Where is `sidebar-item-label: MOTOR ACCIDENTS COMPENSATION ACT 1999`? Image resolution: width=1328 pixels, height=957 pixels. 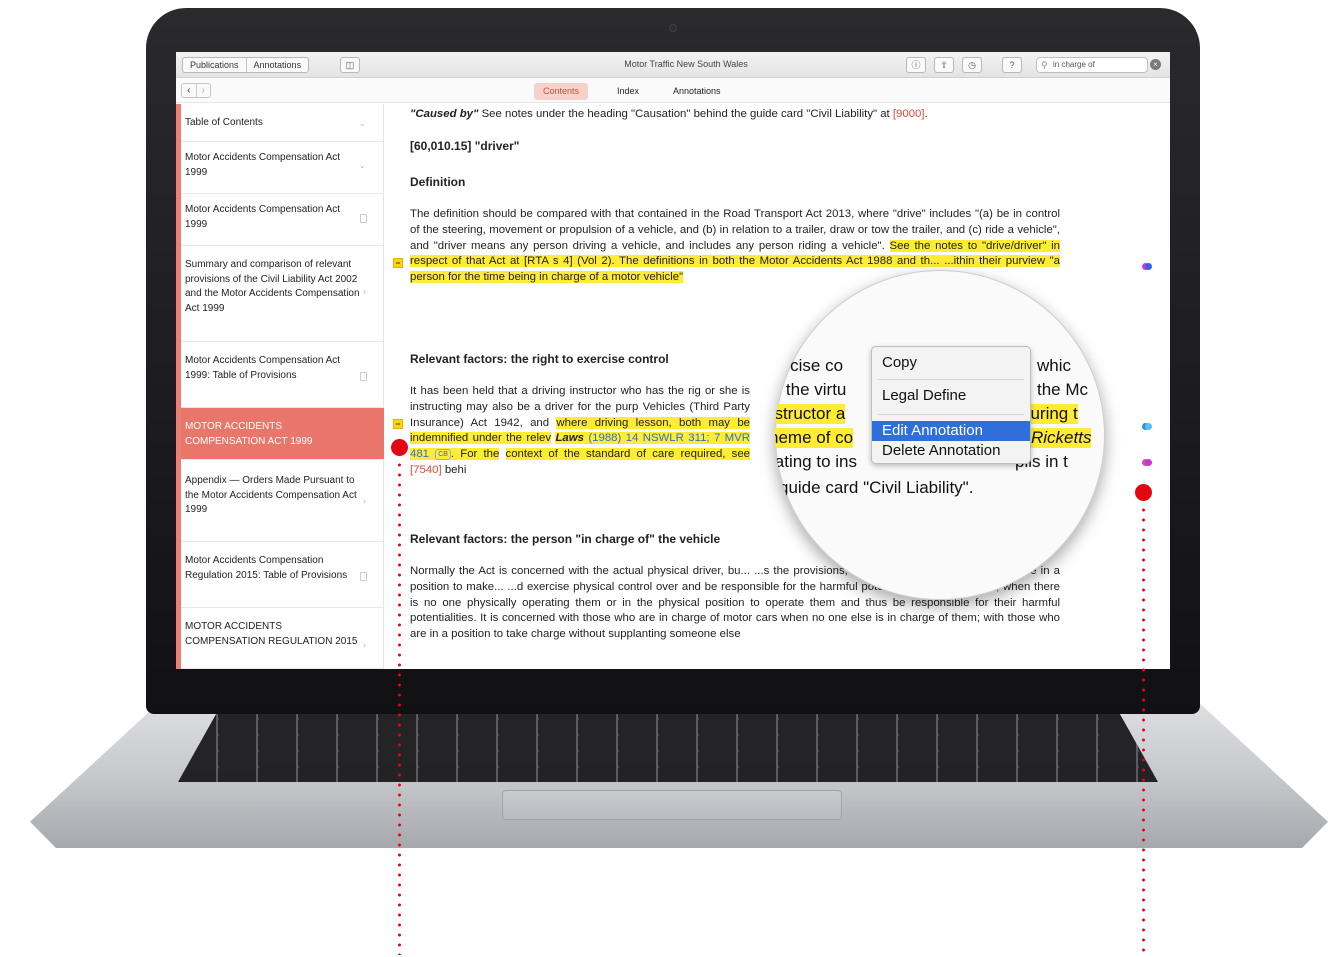
sidebar-item-label: MOTOR ACCIDENTS COMPENSATION ACT 1999 is located at coordinates (249, 434).